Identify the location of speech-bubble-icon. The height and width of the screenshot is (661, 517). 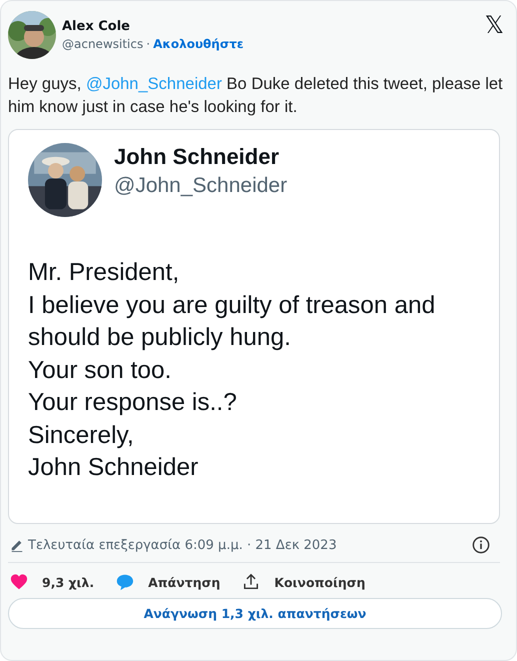
(125, 582).